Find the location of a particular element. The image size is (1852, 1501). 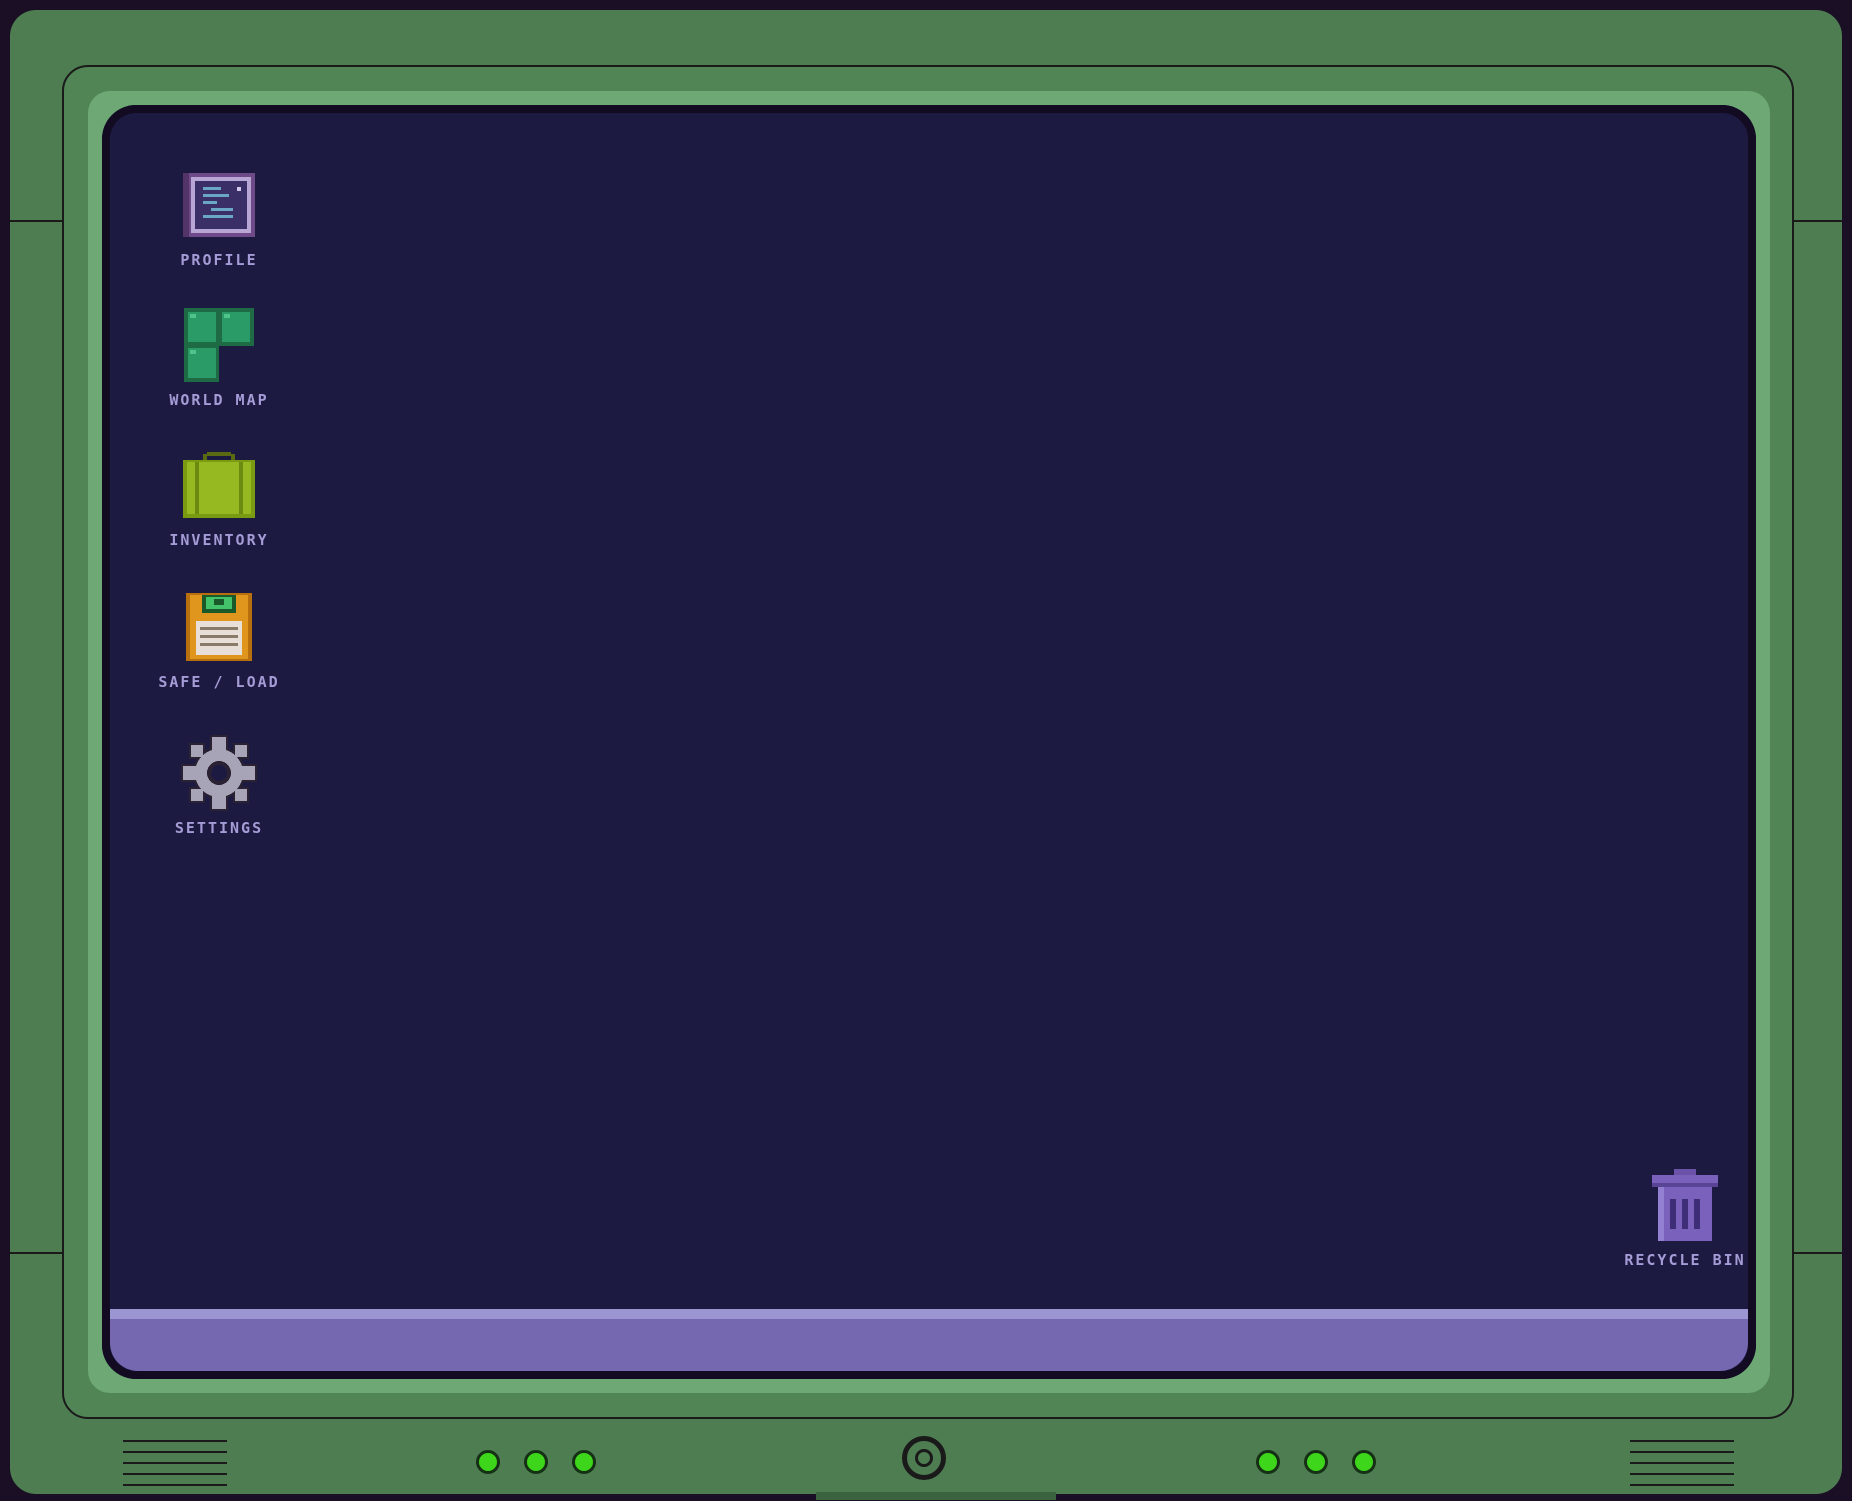

desktop-icon-profile: PROFILE is located at coordinates (219, 217).